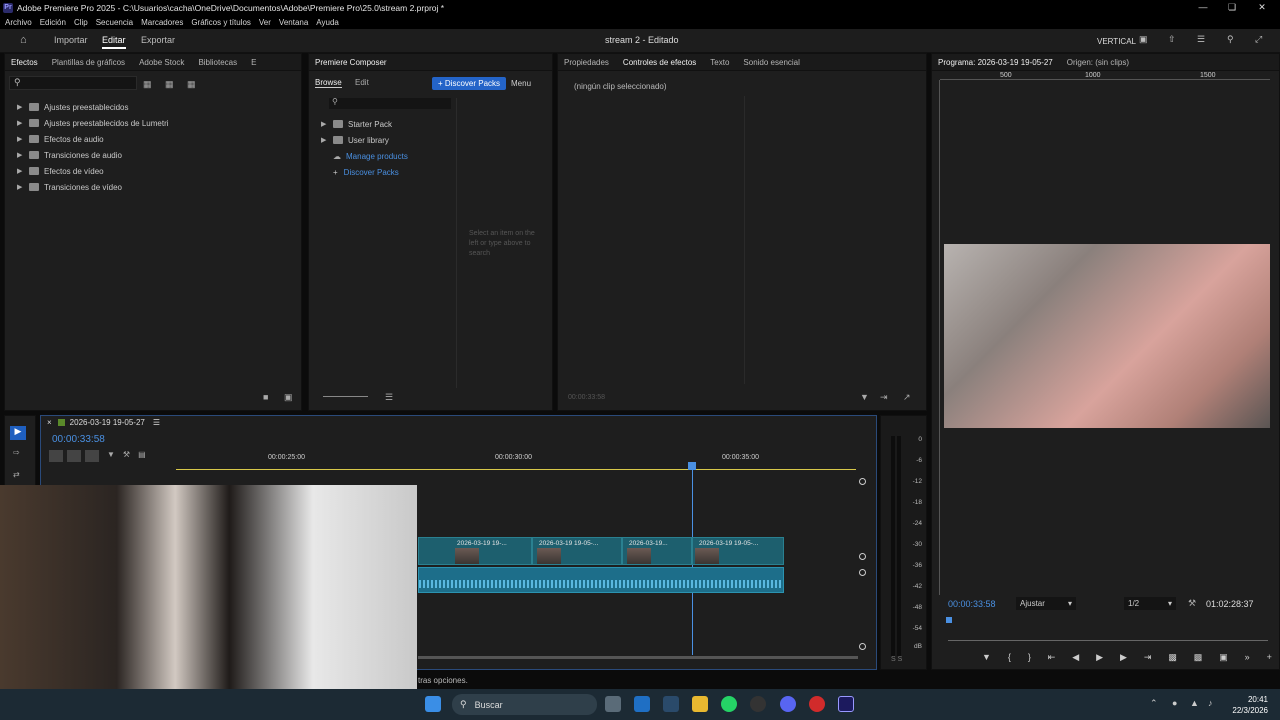 This screenshot has height=720, width=1280. Describe the element at coordinates (150, 139) in the screenshot. I see `tree-item-audio-effects: ▶ Efectos de audio` at that location.